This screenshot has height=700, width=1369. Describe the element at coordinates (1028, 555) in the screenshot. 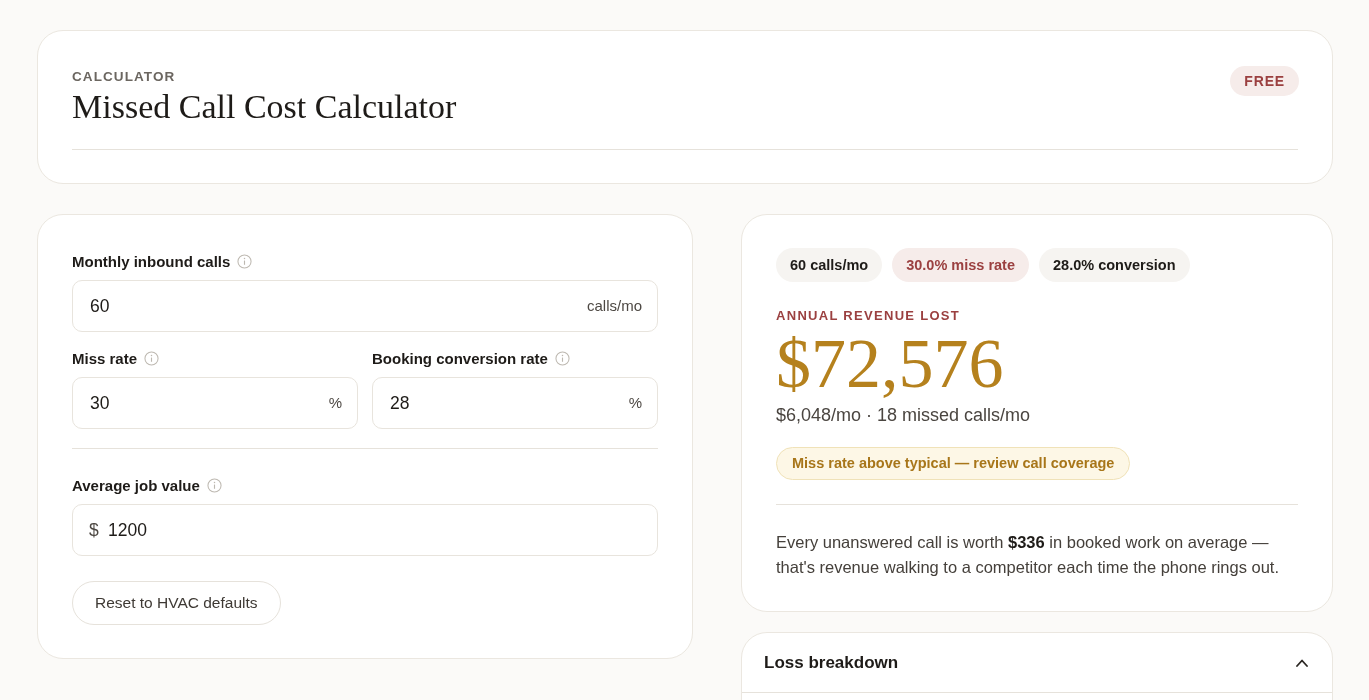

I see `explanation-text: Every unanswered call is worth $336 in booked work on average — that's revenue walking to a competitor each time the phone rings out.` at that location.